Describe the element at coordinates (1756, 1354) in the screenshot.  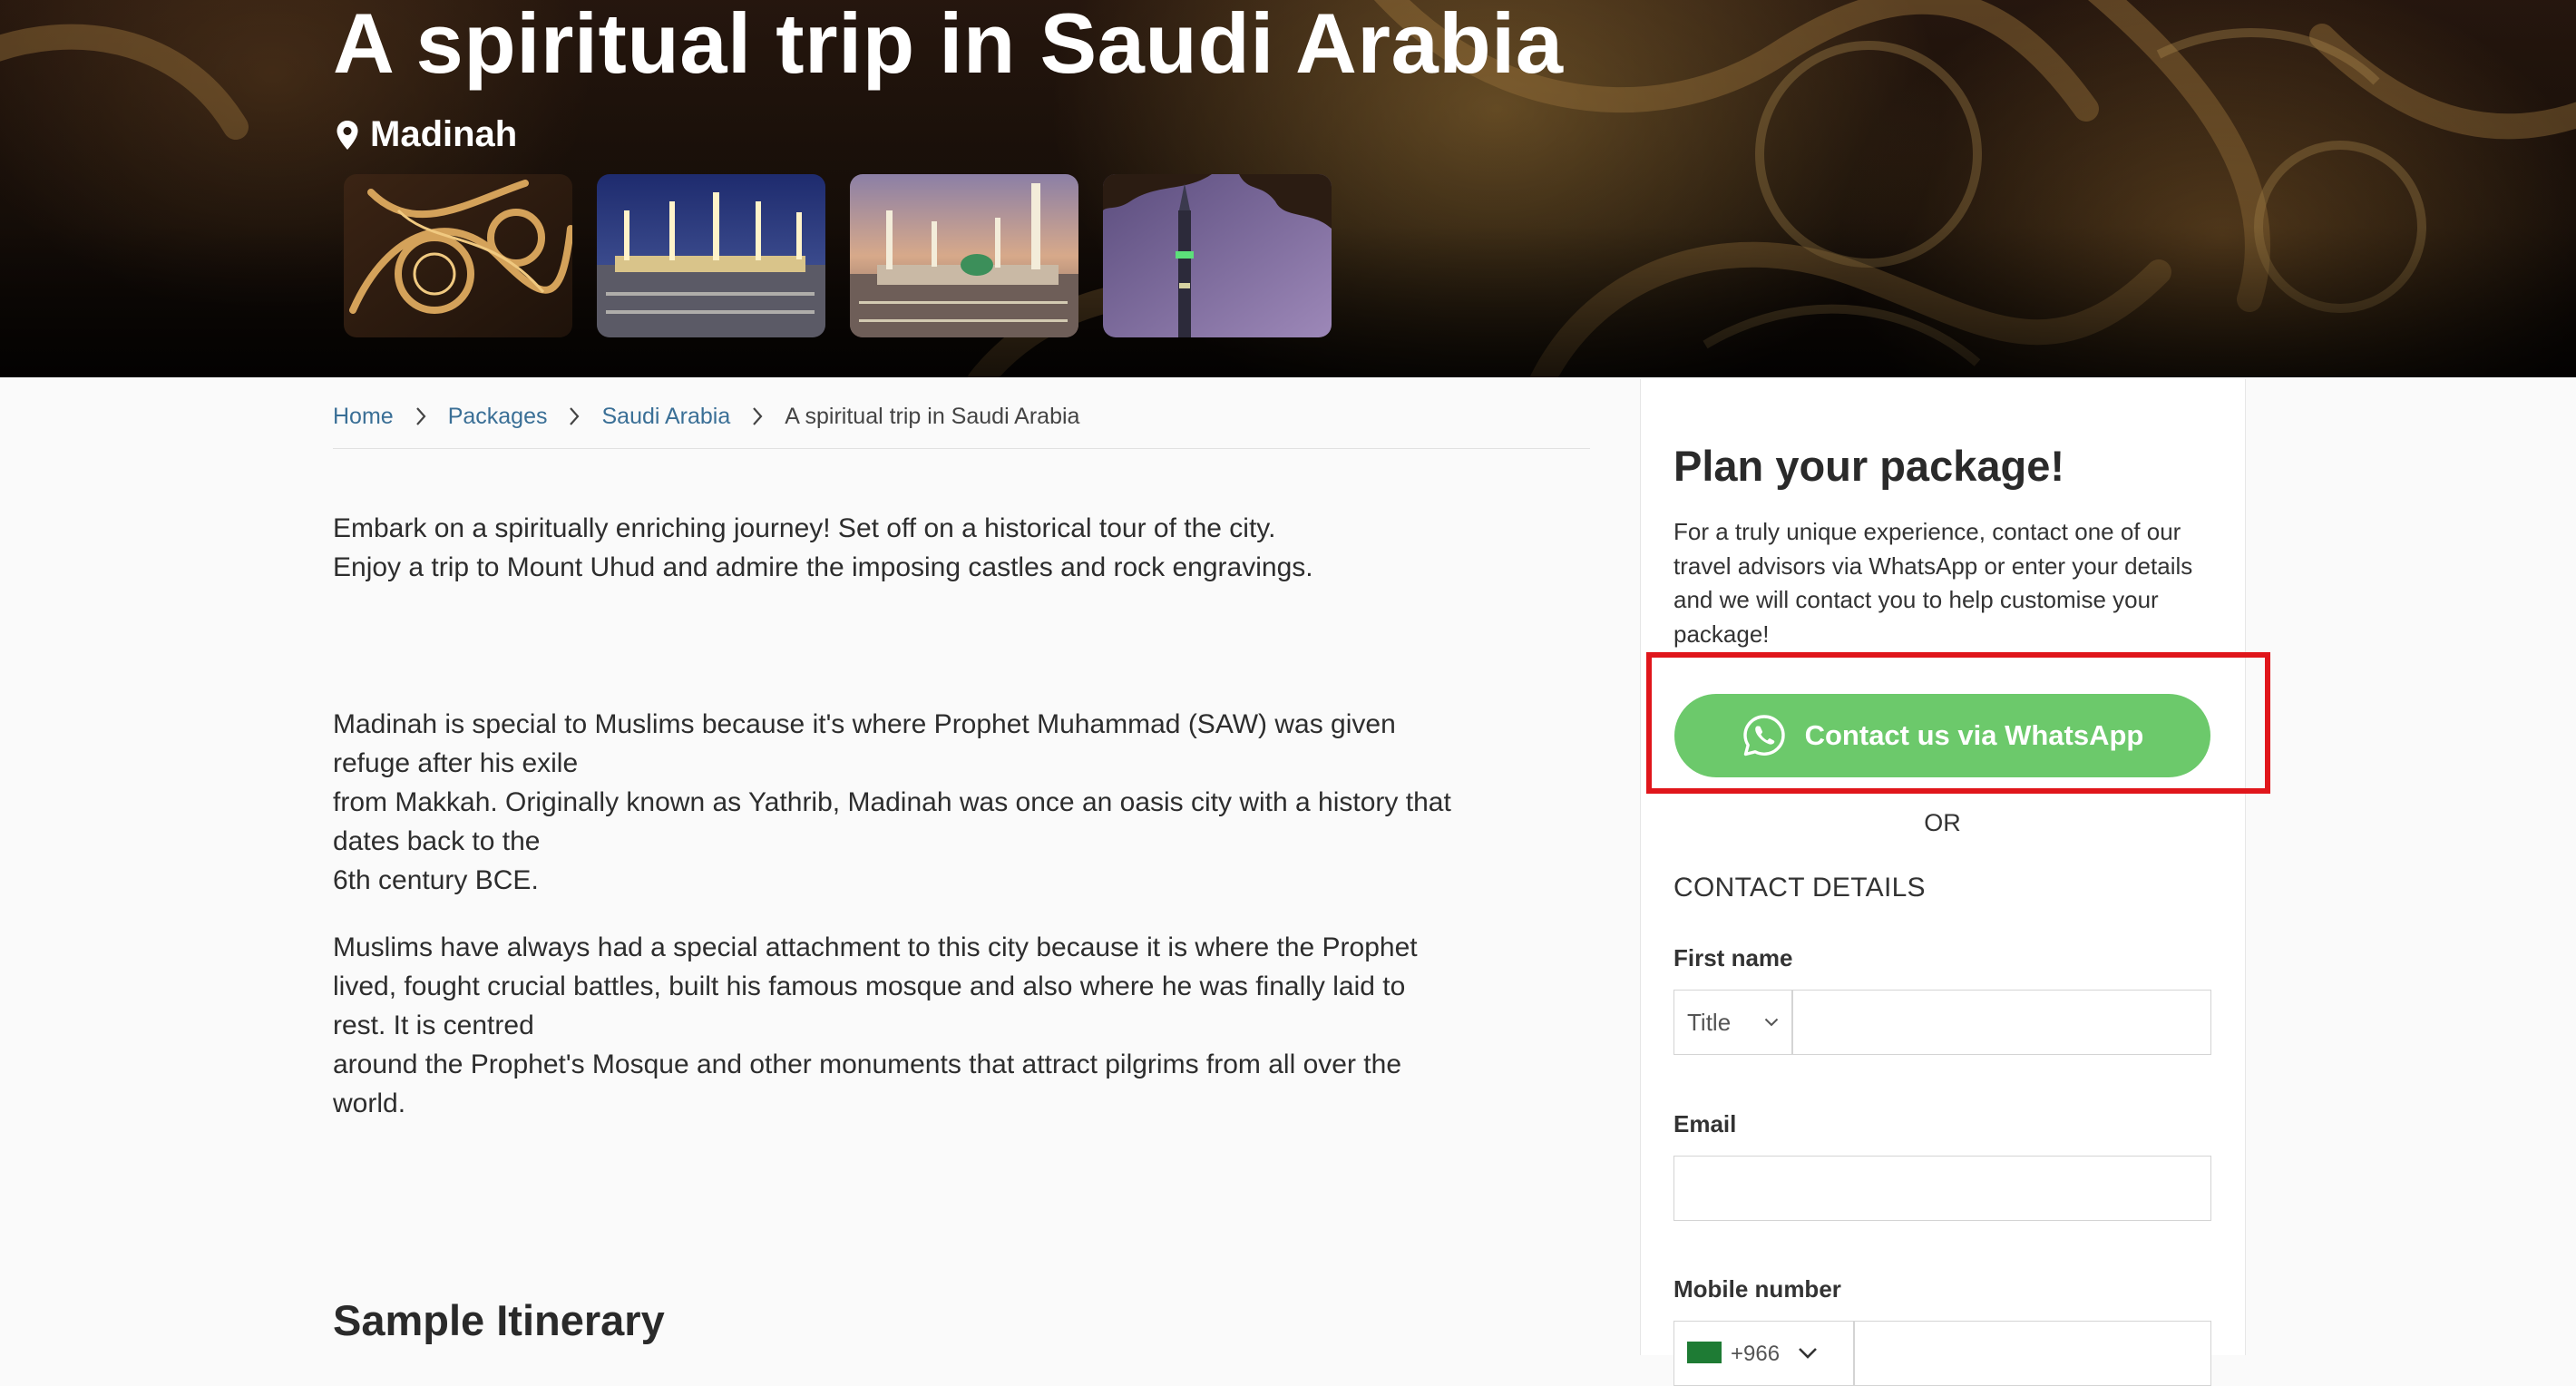
I see `country-code-value: +966` at that location.